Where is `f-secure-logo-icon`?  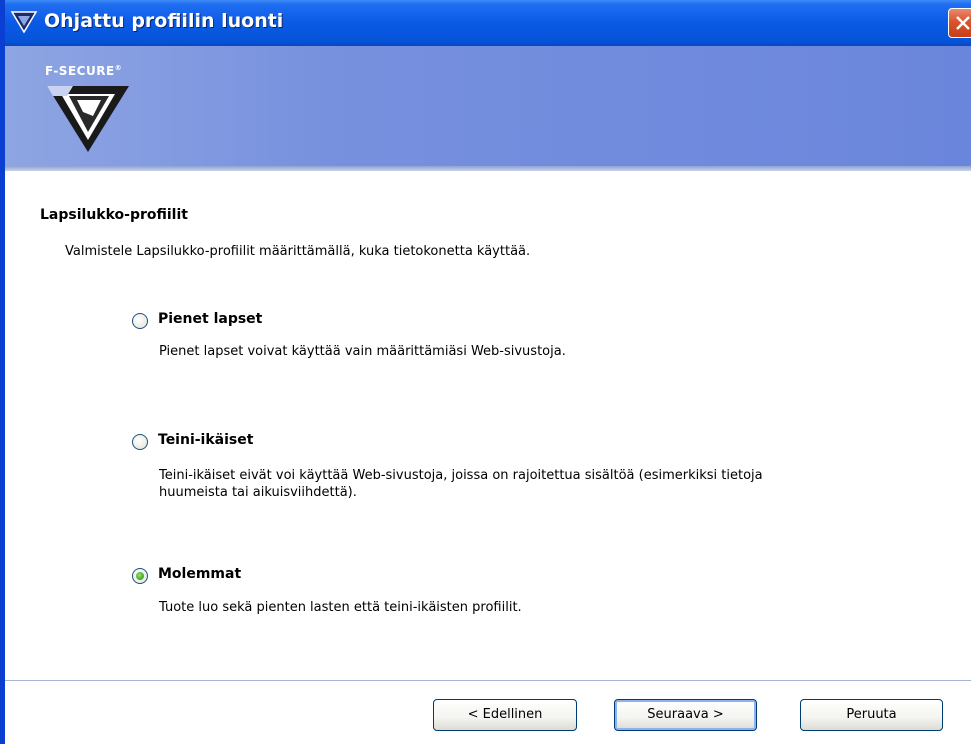 f-secure-logo-icon is located at coordinates (24, 22).